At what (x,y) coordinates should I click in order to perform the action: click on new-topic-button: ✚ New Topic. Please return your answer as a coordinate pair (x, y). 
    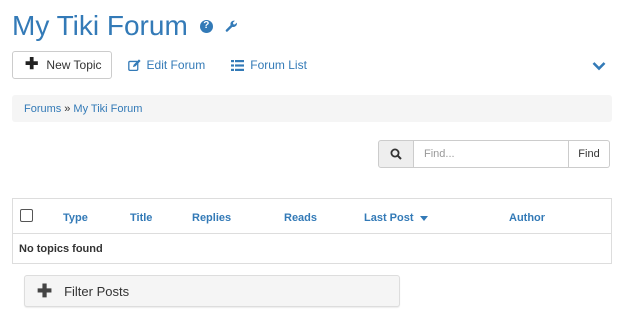
    Looking at the image, I should click on (62, 65).